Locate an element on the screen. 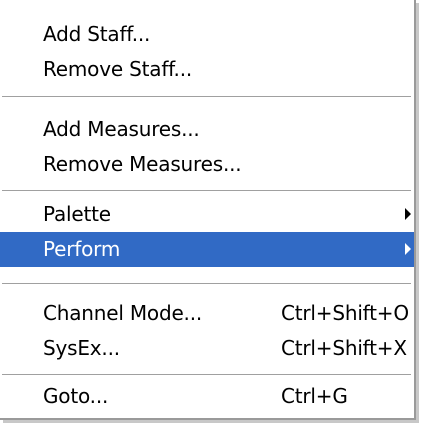  menu-item-perform: Perform is located at coordinates (207, 249).